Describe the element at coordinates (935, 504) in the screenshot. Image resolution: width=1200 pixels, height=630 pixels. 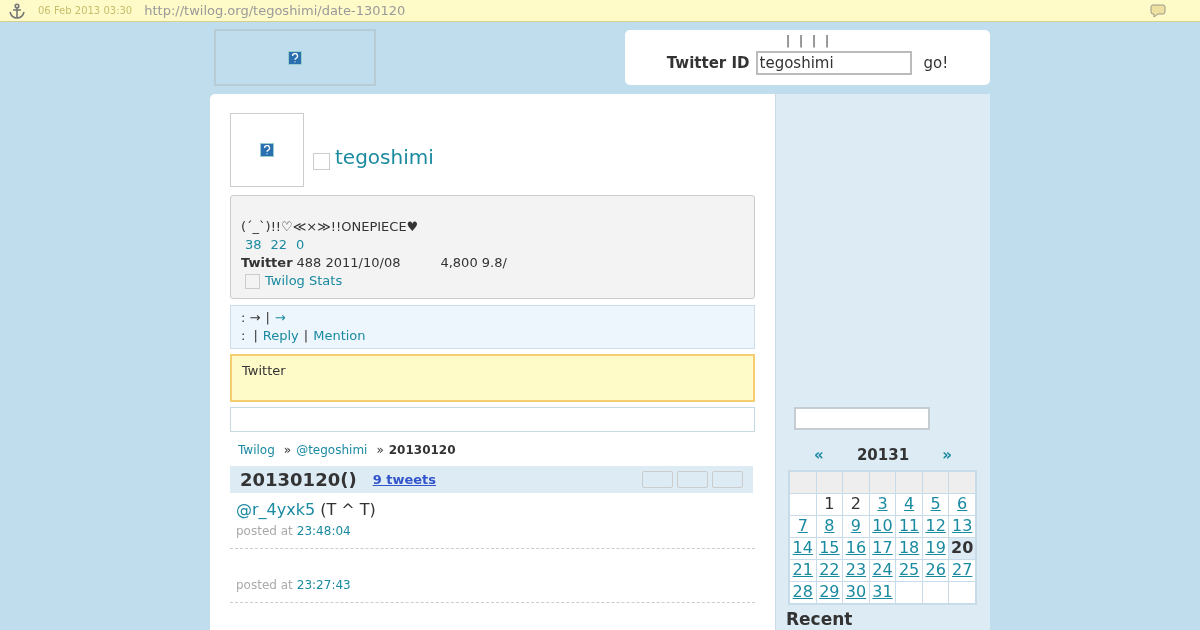
I see `calendar-day: 5` at that location.